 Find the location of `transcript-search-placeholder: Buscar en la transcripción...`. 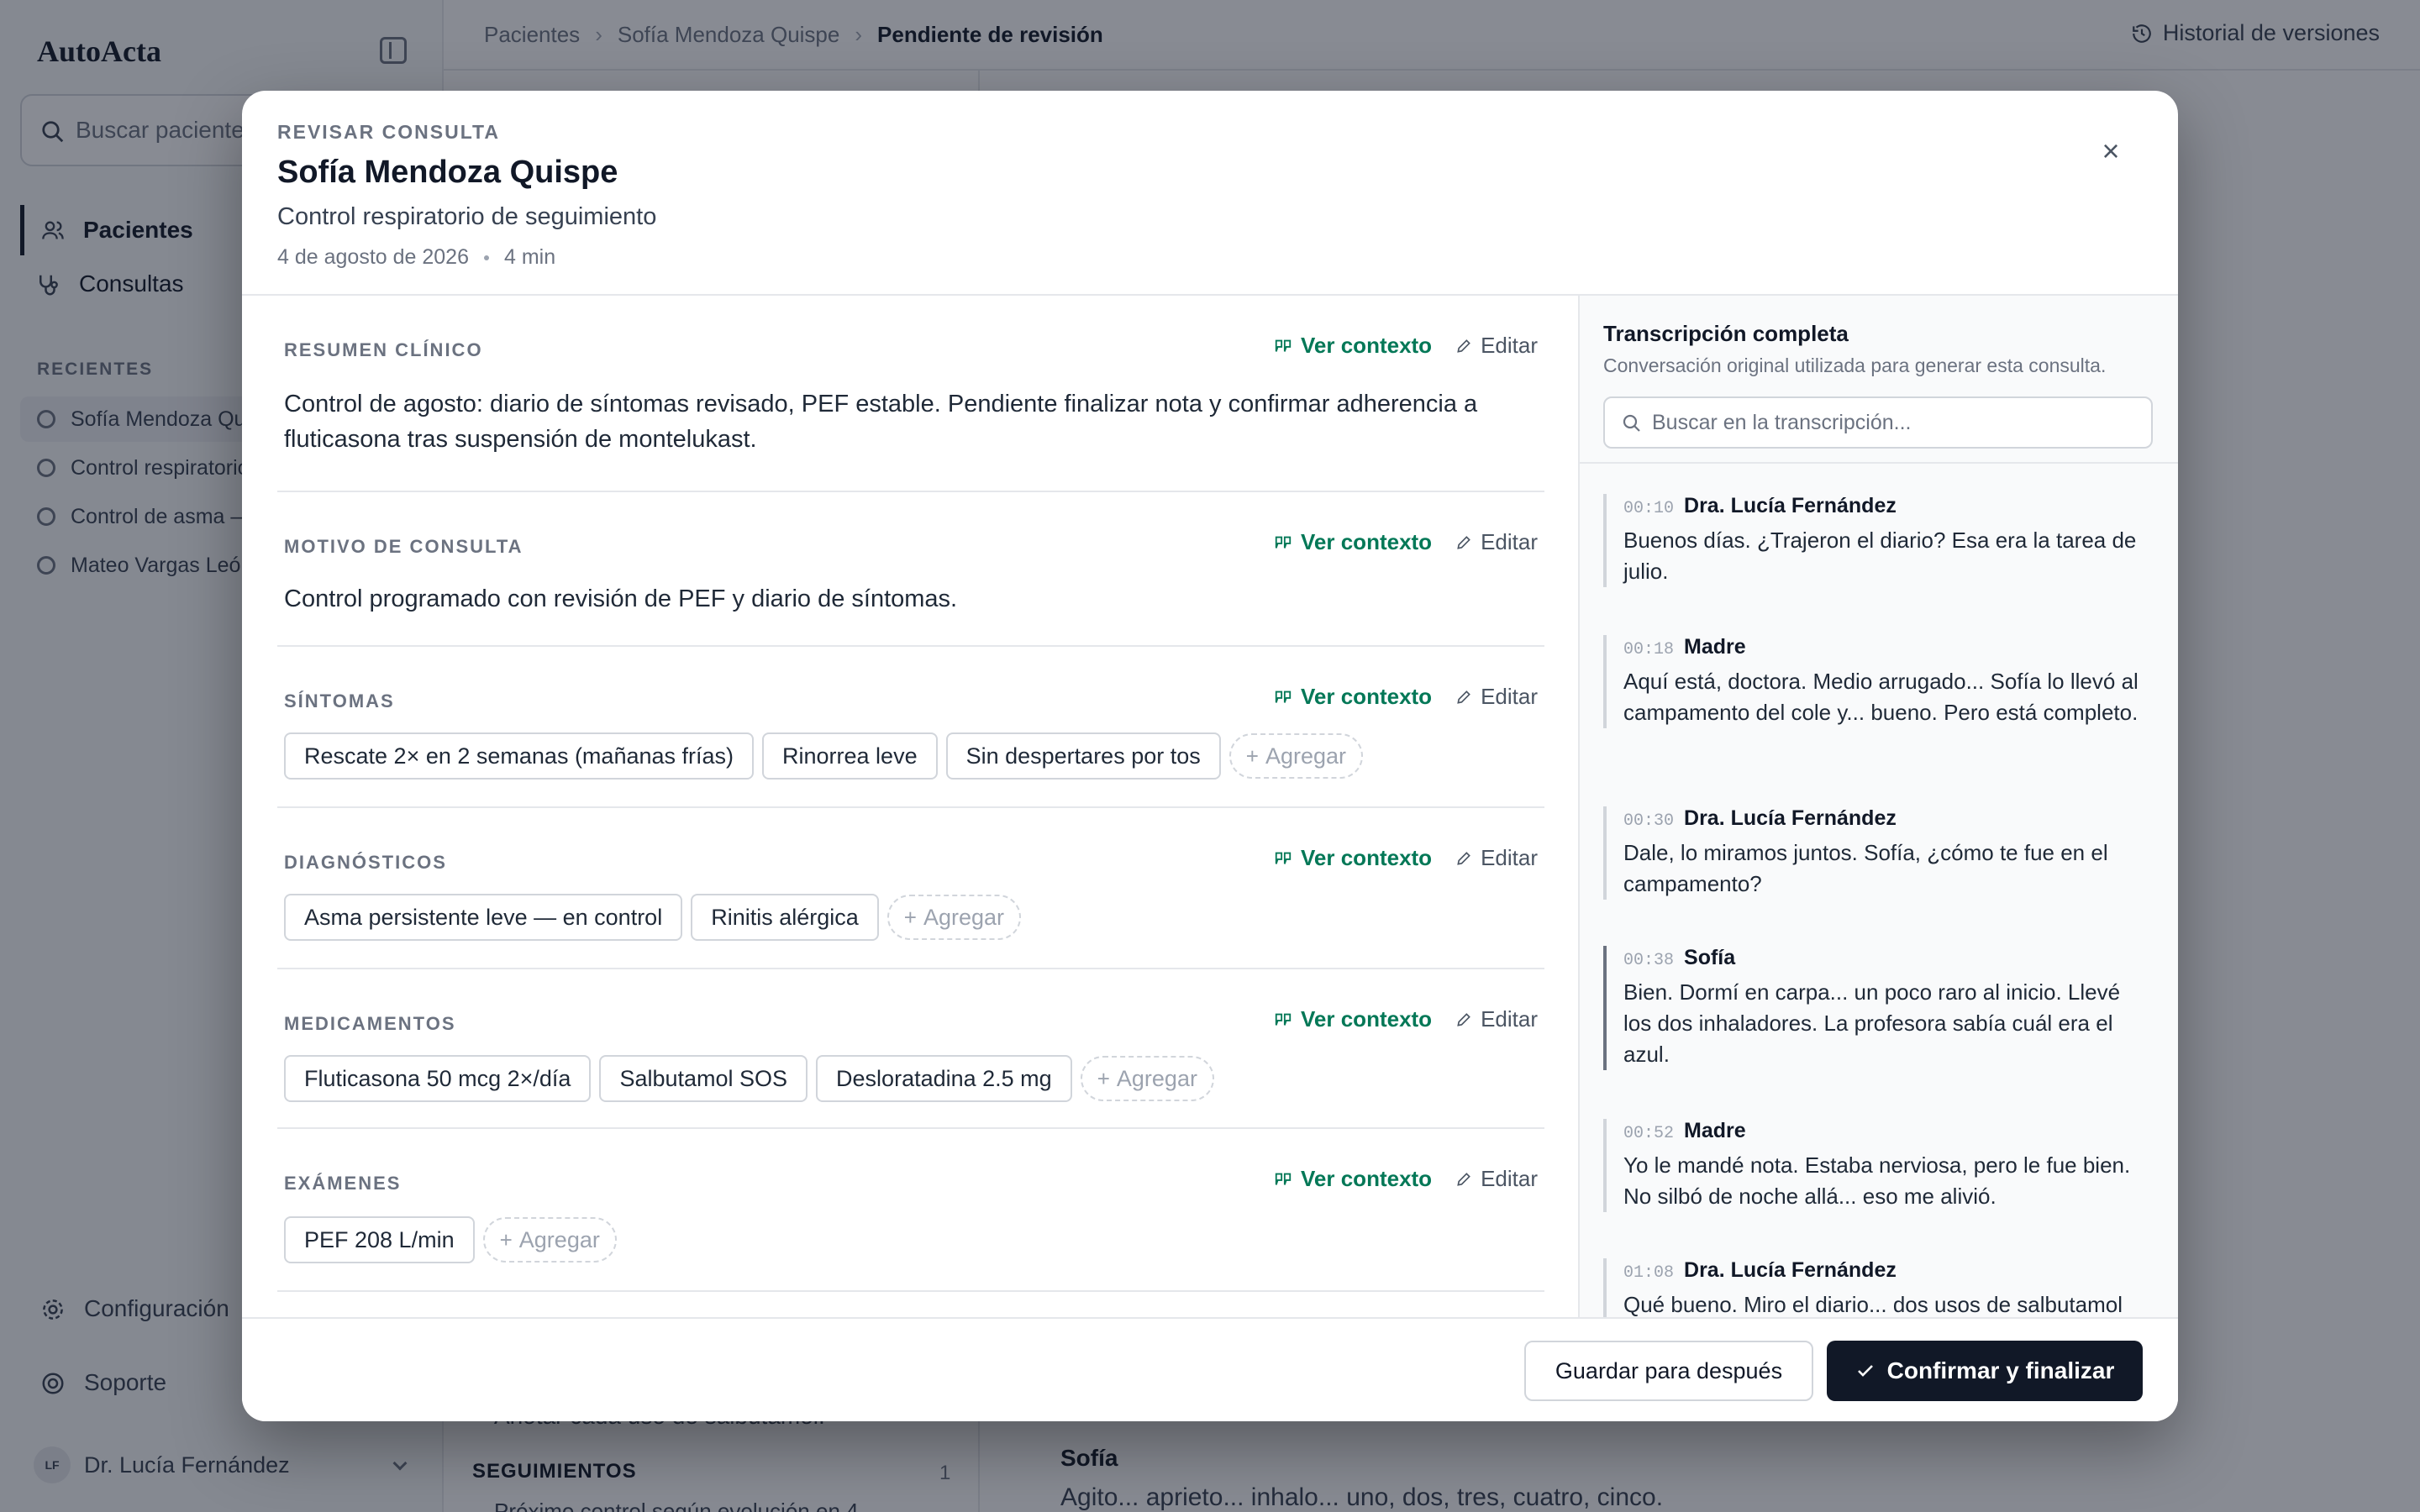

transcript-search-placeholder: Buscar en la transcripción... is located at coordinates (1782, 422).